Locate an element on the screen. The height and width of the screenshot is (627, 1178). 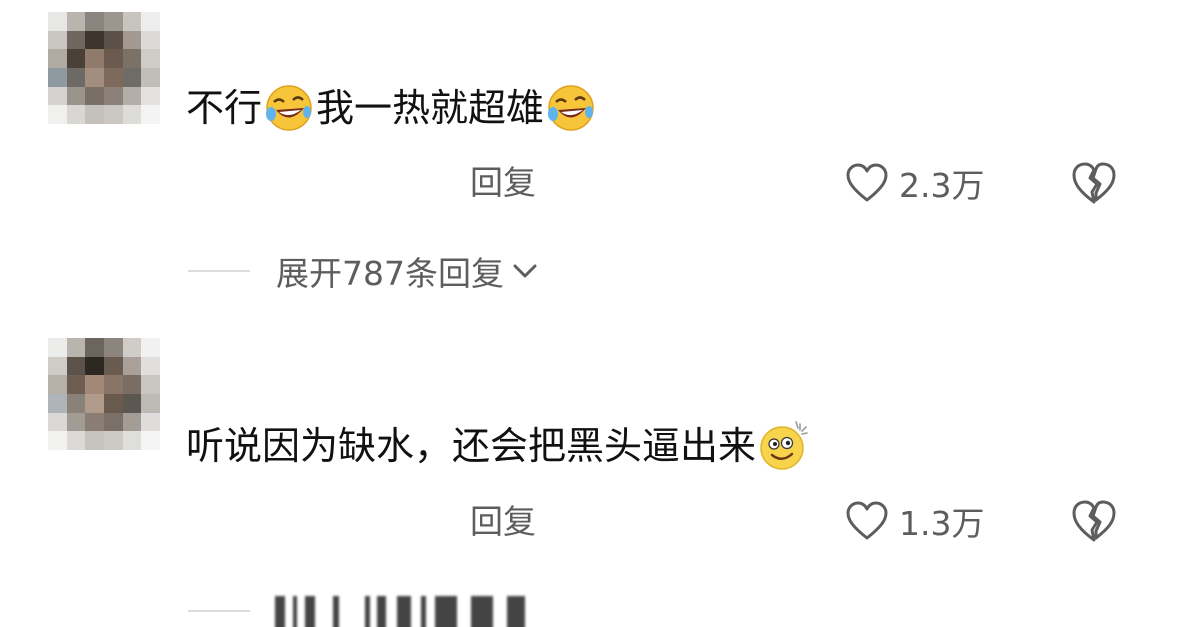
expand-replies-label: 展开787条回复 is located at coordinates (390, 273).